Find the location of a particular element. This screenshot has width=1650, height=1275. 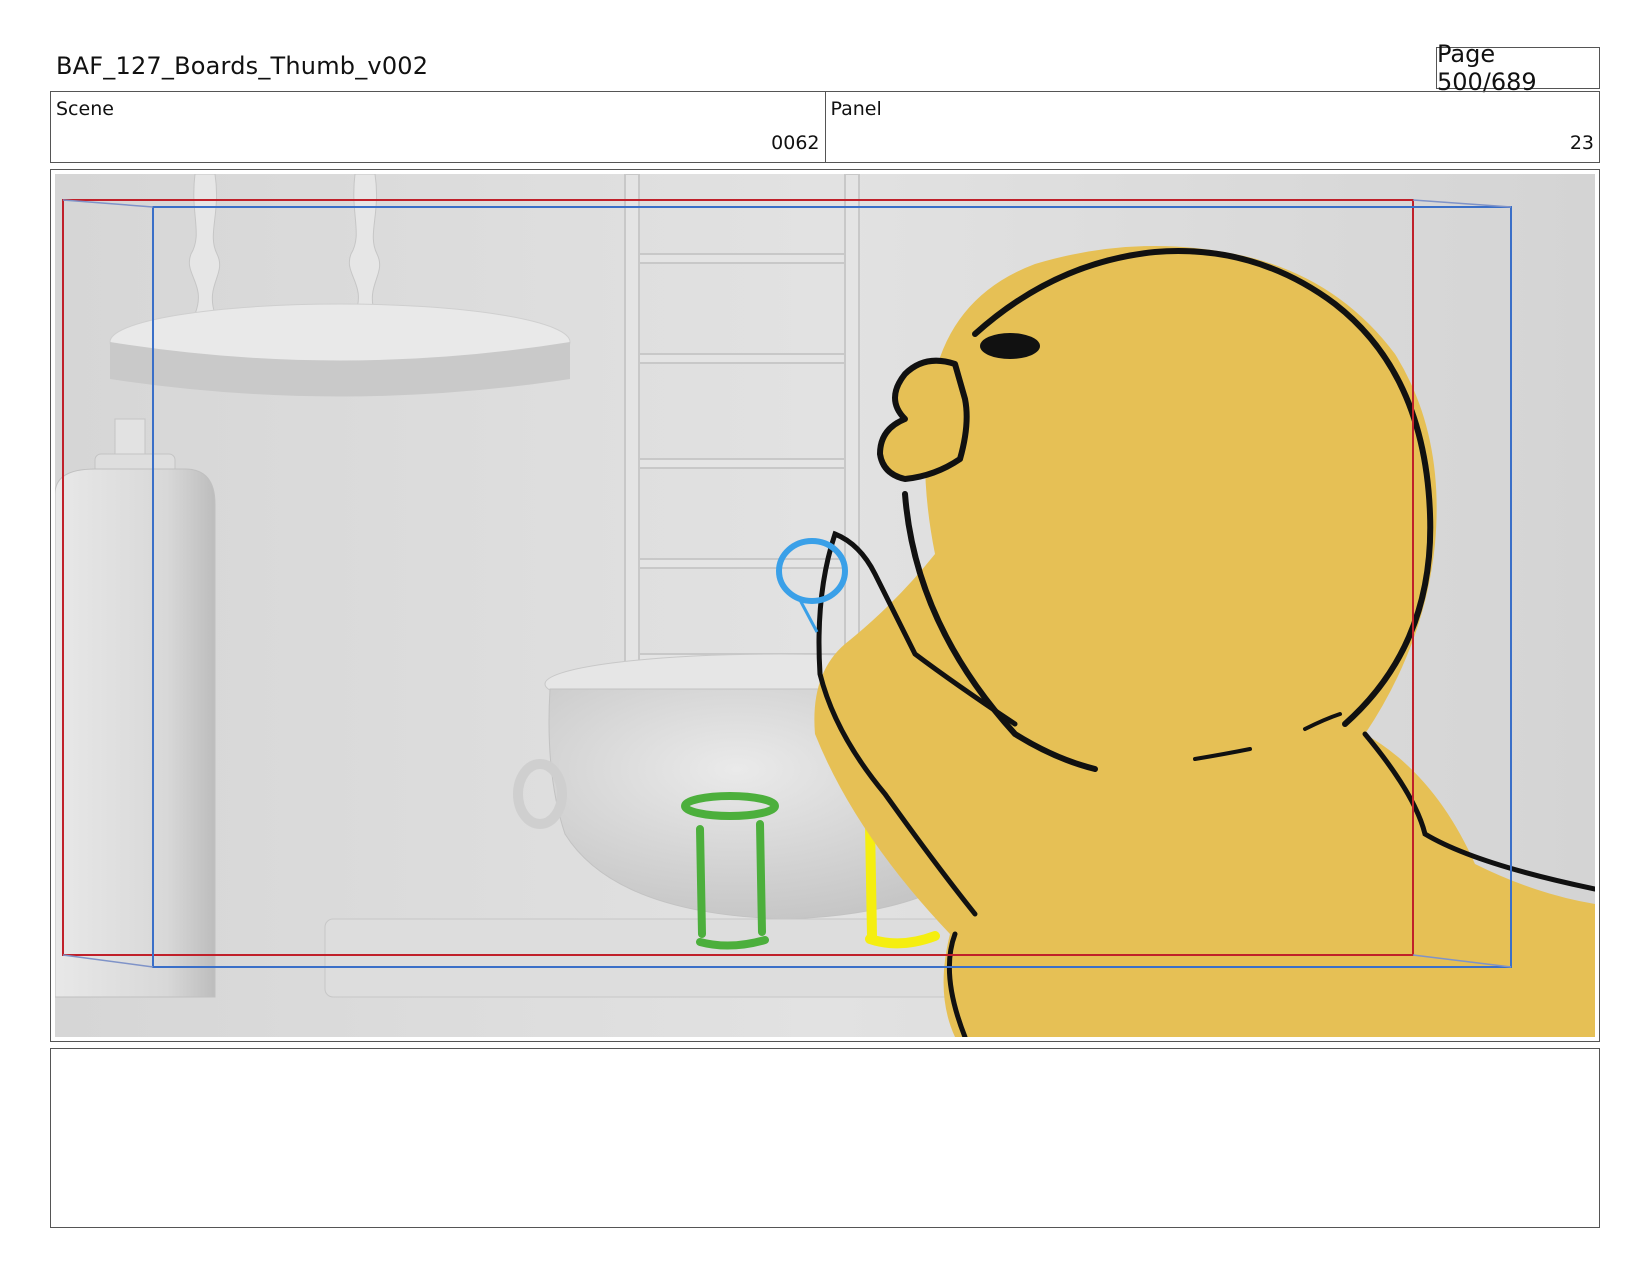

panel-number: 23 is located at coordinates (1581, 143).